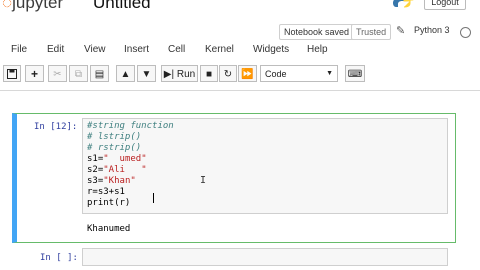 The image size is (480, 270). I want to click on save-status-indicator: Notebook saved, so click(317, 32).